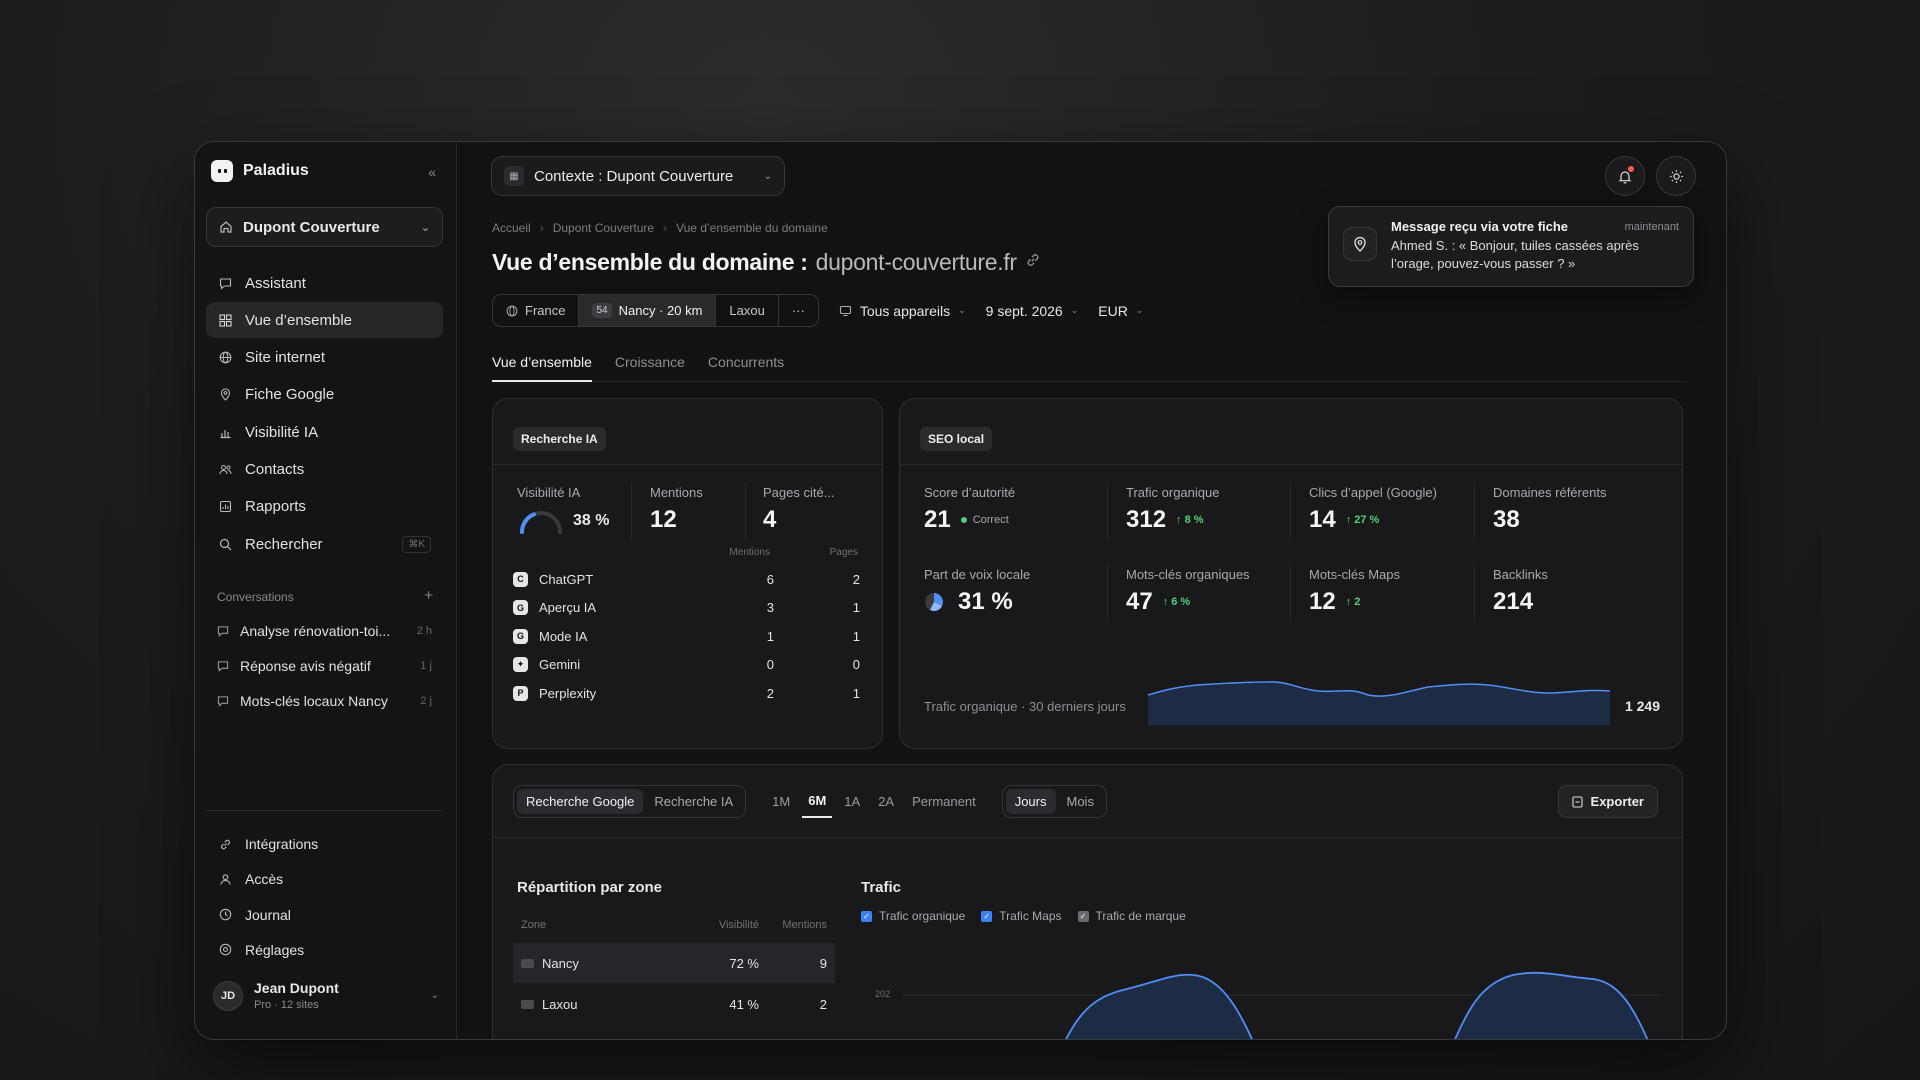 This screenshot has width=1920, height=1080. Describe the element at coordinates (324, 665) in the screenshot. I see `conversation-item: Réponse avis négatif 1 j` at that location.